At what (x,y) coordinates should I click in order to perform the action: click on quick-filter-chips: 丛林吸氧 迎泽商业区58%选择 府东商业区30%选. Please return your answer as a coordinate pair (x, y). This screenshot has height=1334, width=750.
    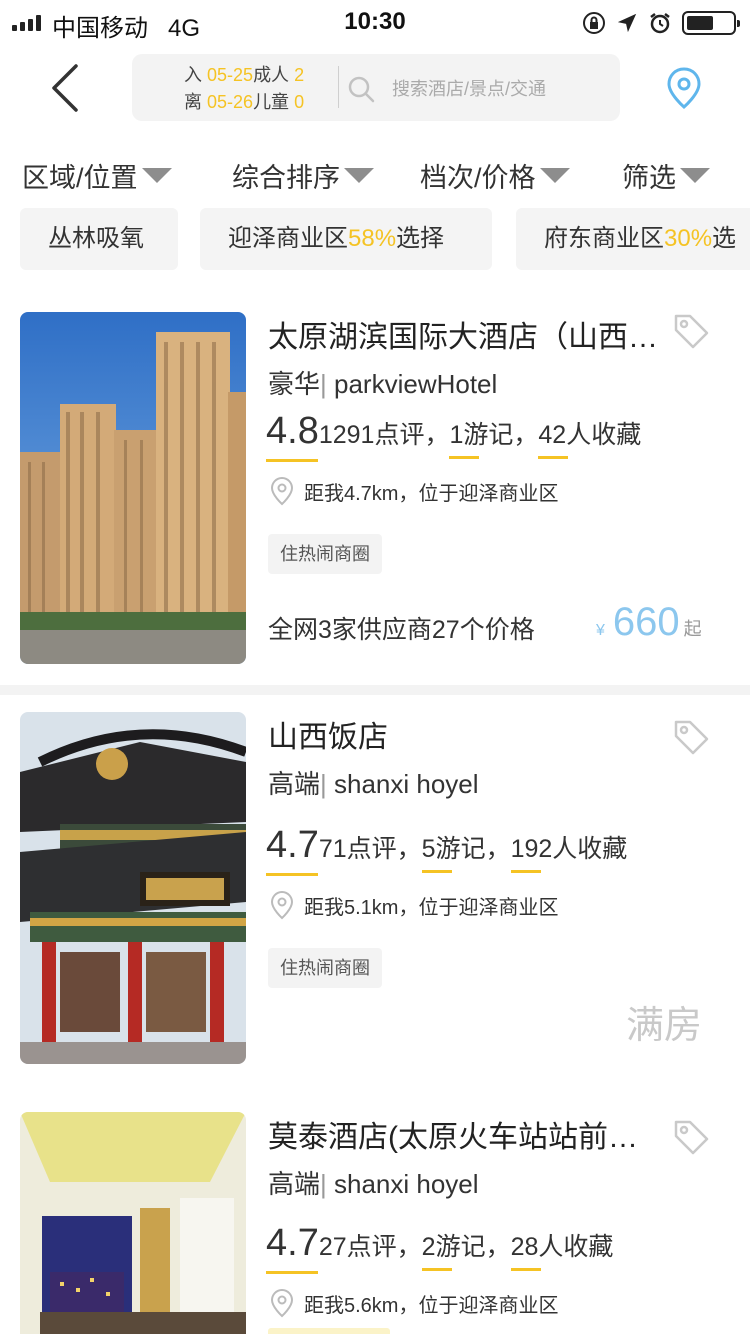
    Looking at the image, I should click on (375, 240).